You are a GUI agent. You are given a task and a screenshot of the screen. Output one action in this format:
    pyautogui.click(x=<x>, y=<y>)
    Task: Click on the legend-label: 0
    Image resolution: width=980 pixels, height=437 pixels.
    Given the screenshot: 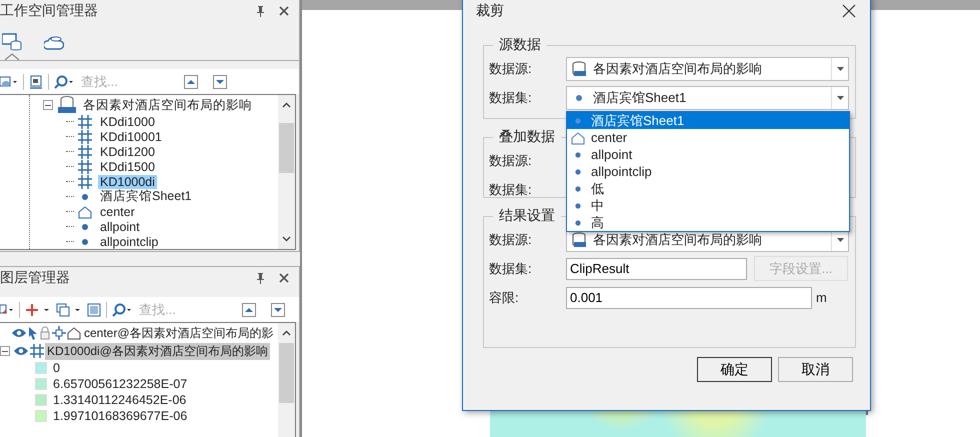 What is the action you would take?
    pyautogui.click(x=56, y=368)
    